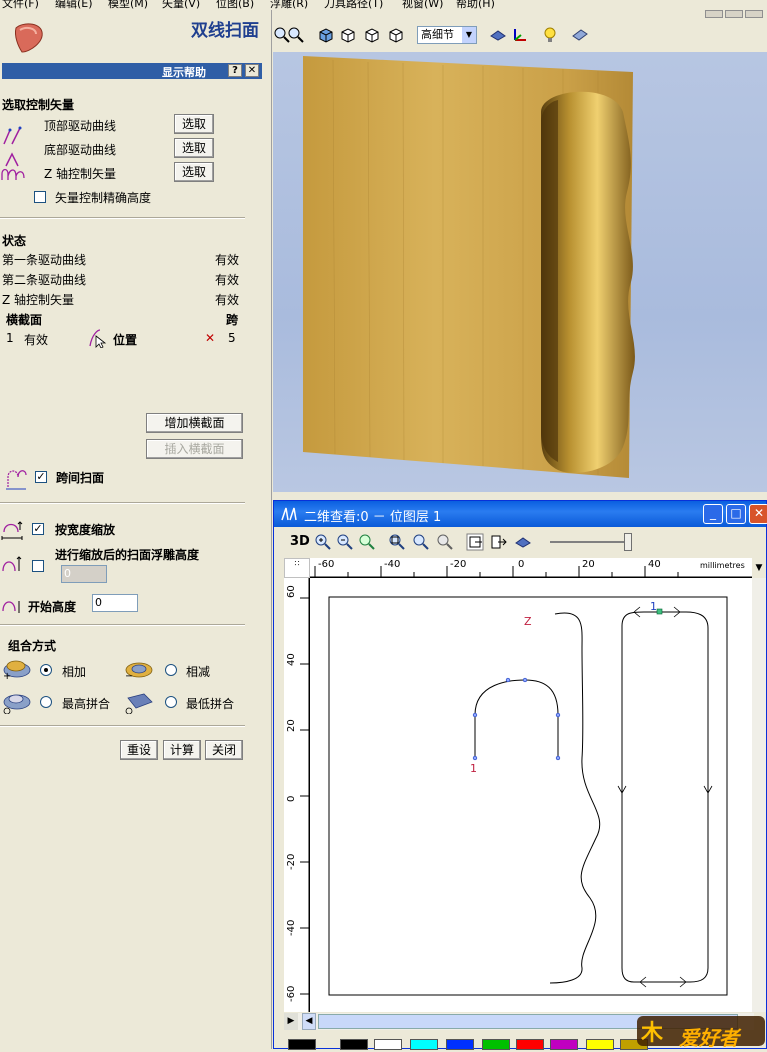 This screenshot has width=767, height=1052. What do you see at coordinates (40, 197) in the screenshot?
I see `precise-height-checkbox` at bounding box center [40, 197].